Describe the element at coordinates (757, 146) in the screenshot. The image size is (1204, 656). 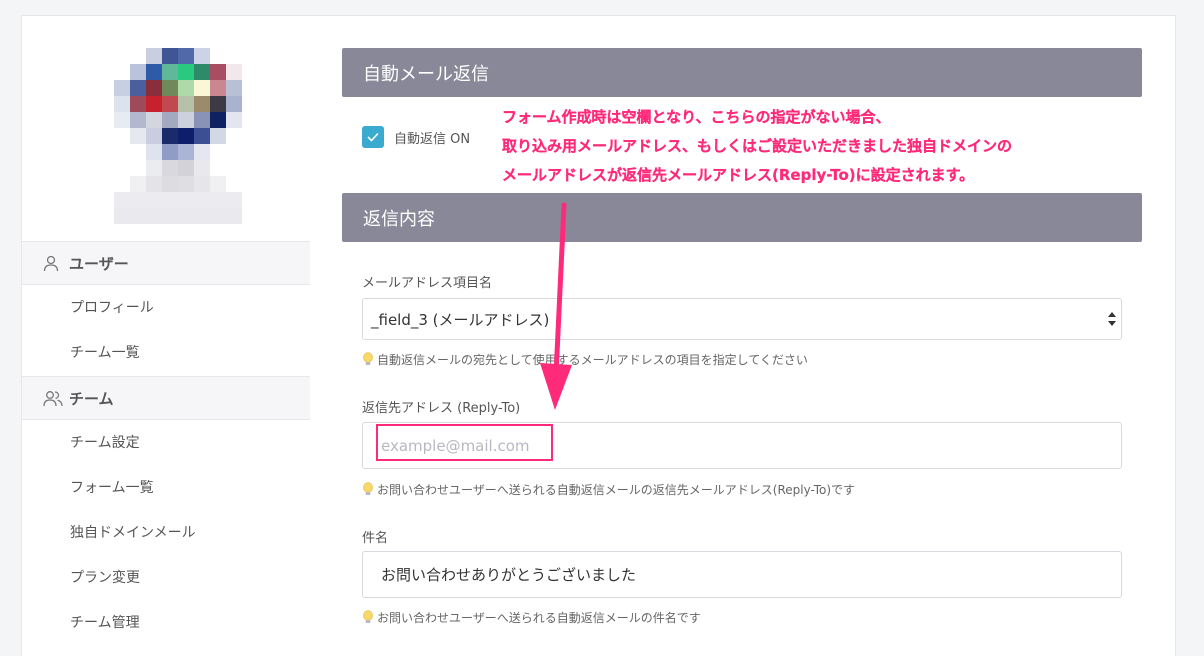
I see `annotation-line: 取り込み用メールアドレス、もしくはご設定いただきました独自ドメインの` at that location.